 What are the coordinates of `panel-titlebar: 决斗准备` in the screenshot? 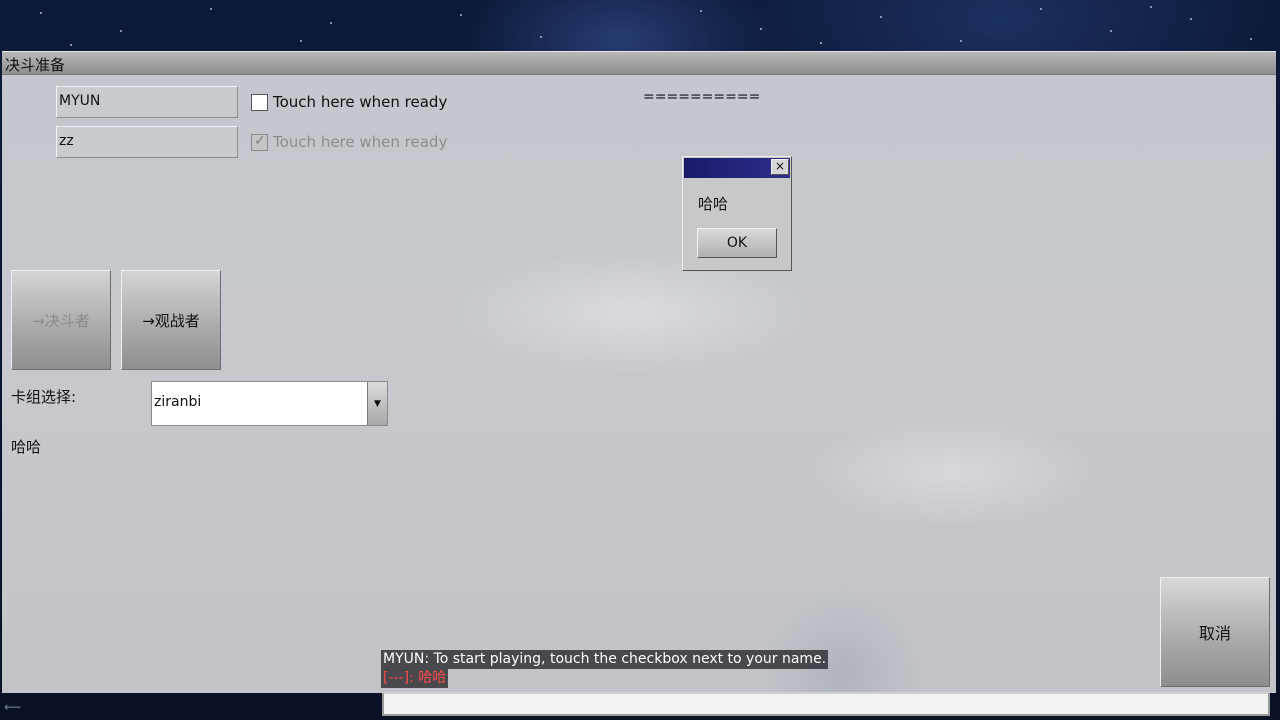 It's located at (639, 63).